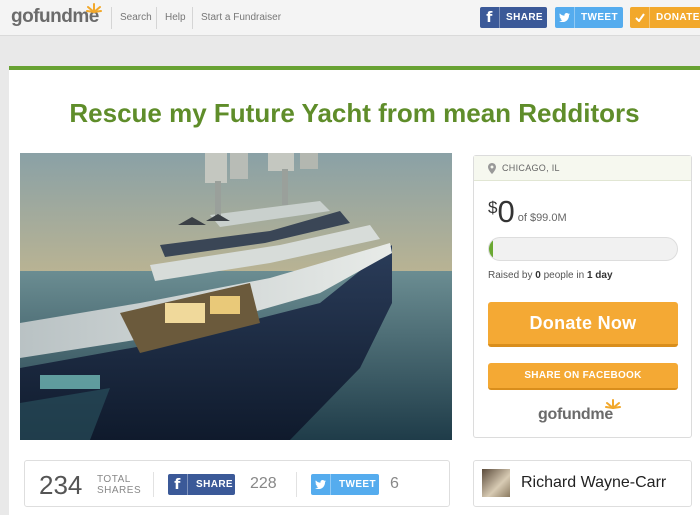  Describe the element at coordinates (22, 16) in the screenshot. I see `logo-go: go` at that location.